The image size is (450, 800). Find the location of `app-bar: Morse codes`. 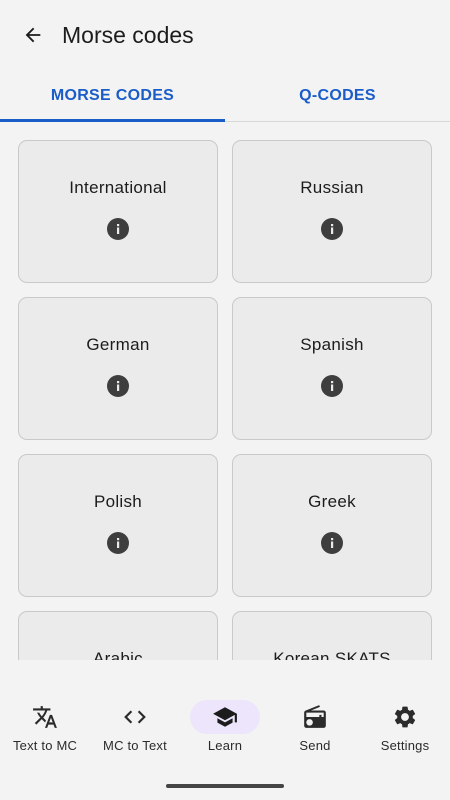

app-bar: Morse codes is located at coordinates (225, 35).